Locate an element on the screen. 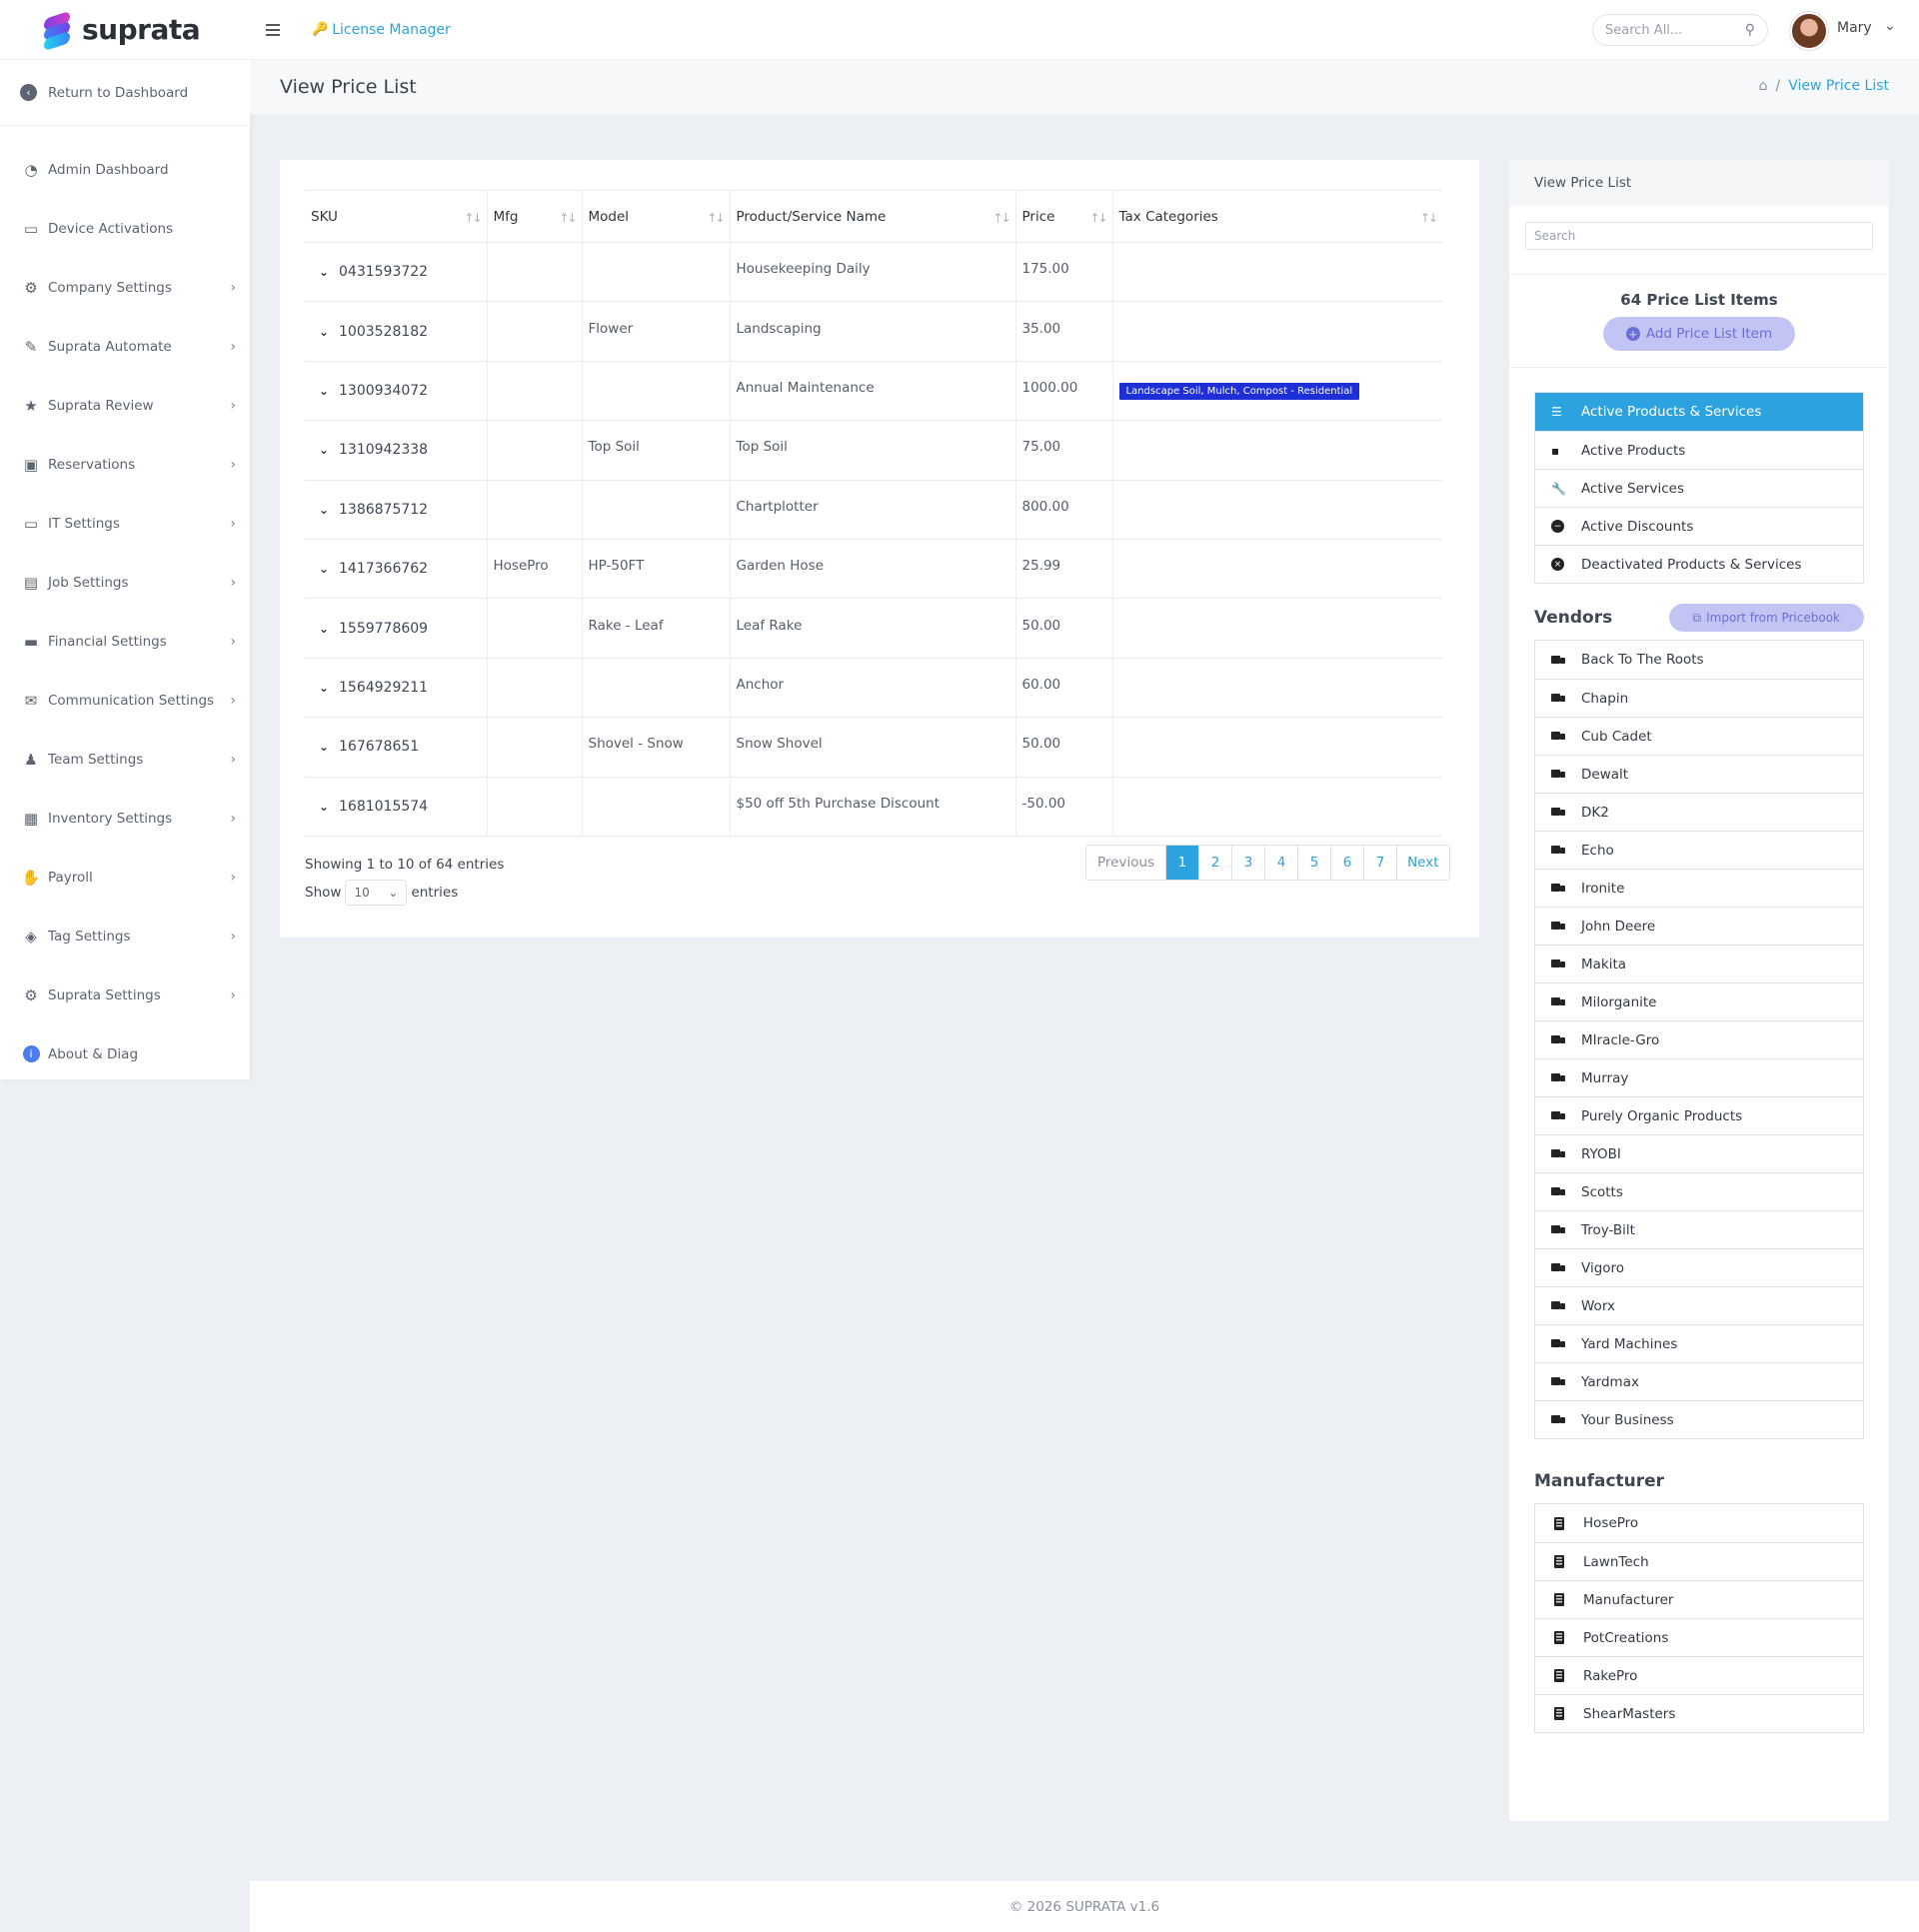  import-from-pricebook-button: ⧉ Import from Pricebook is located at coordinates (1766, 618).